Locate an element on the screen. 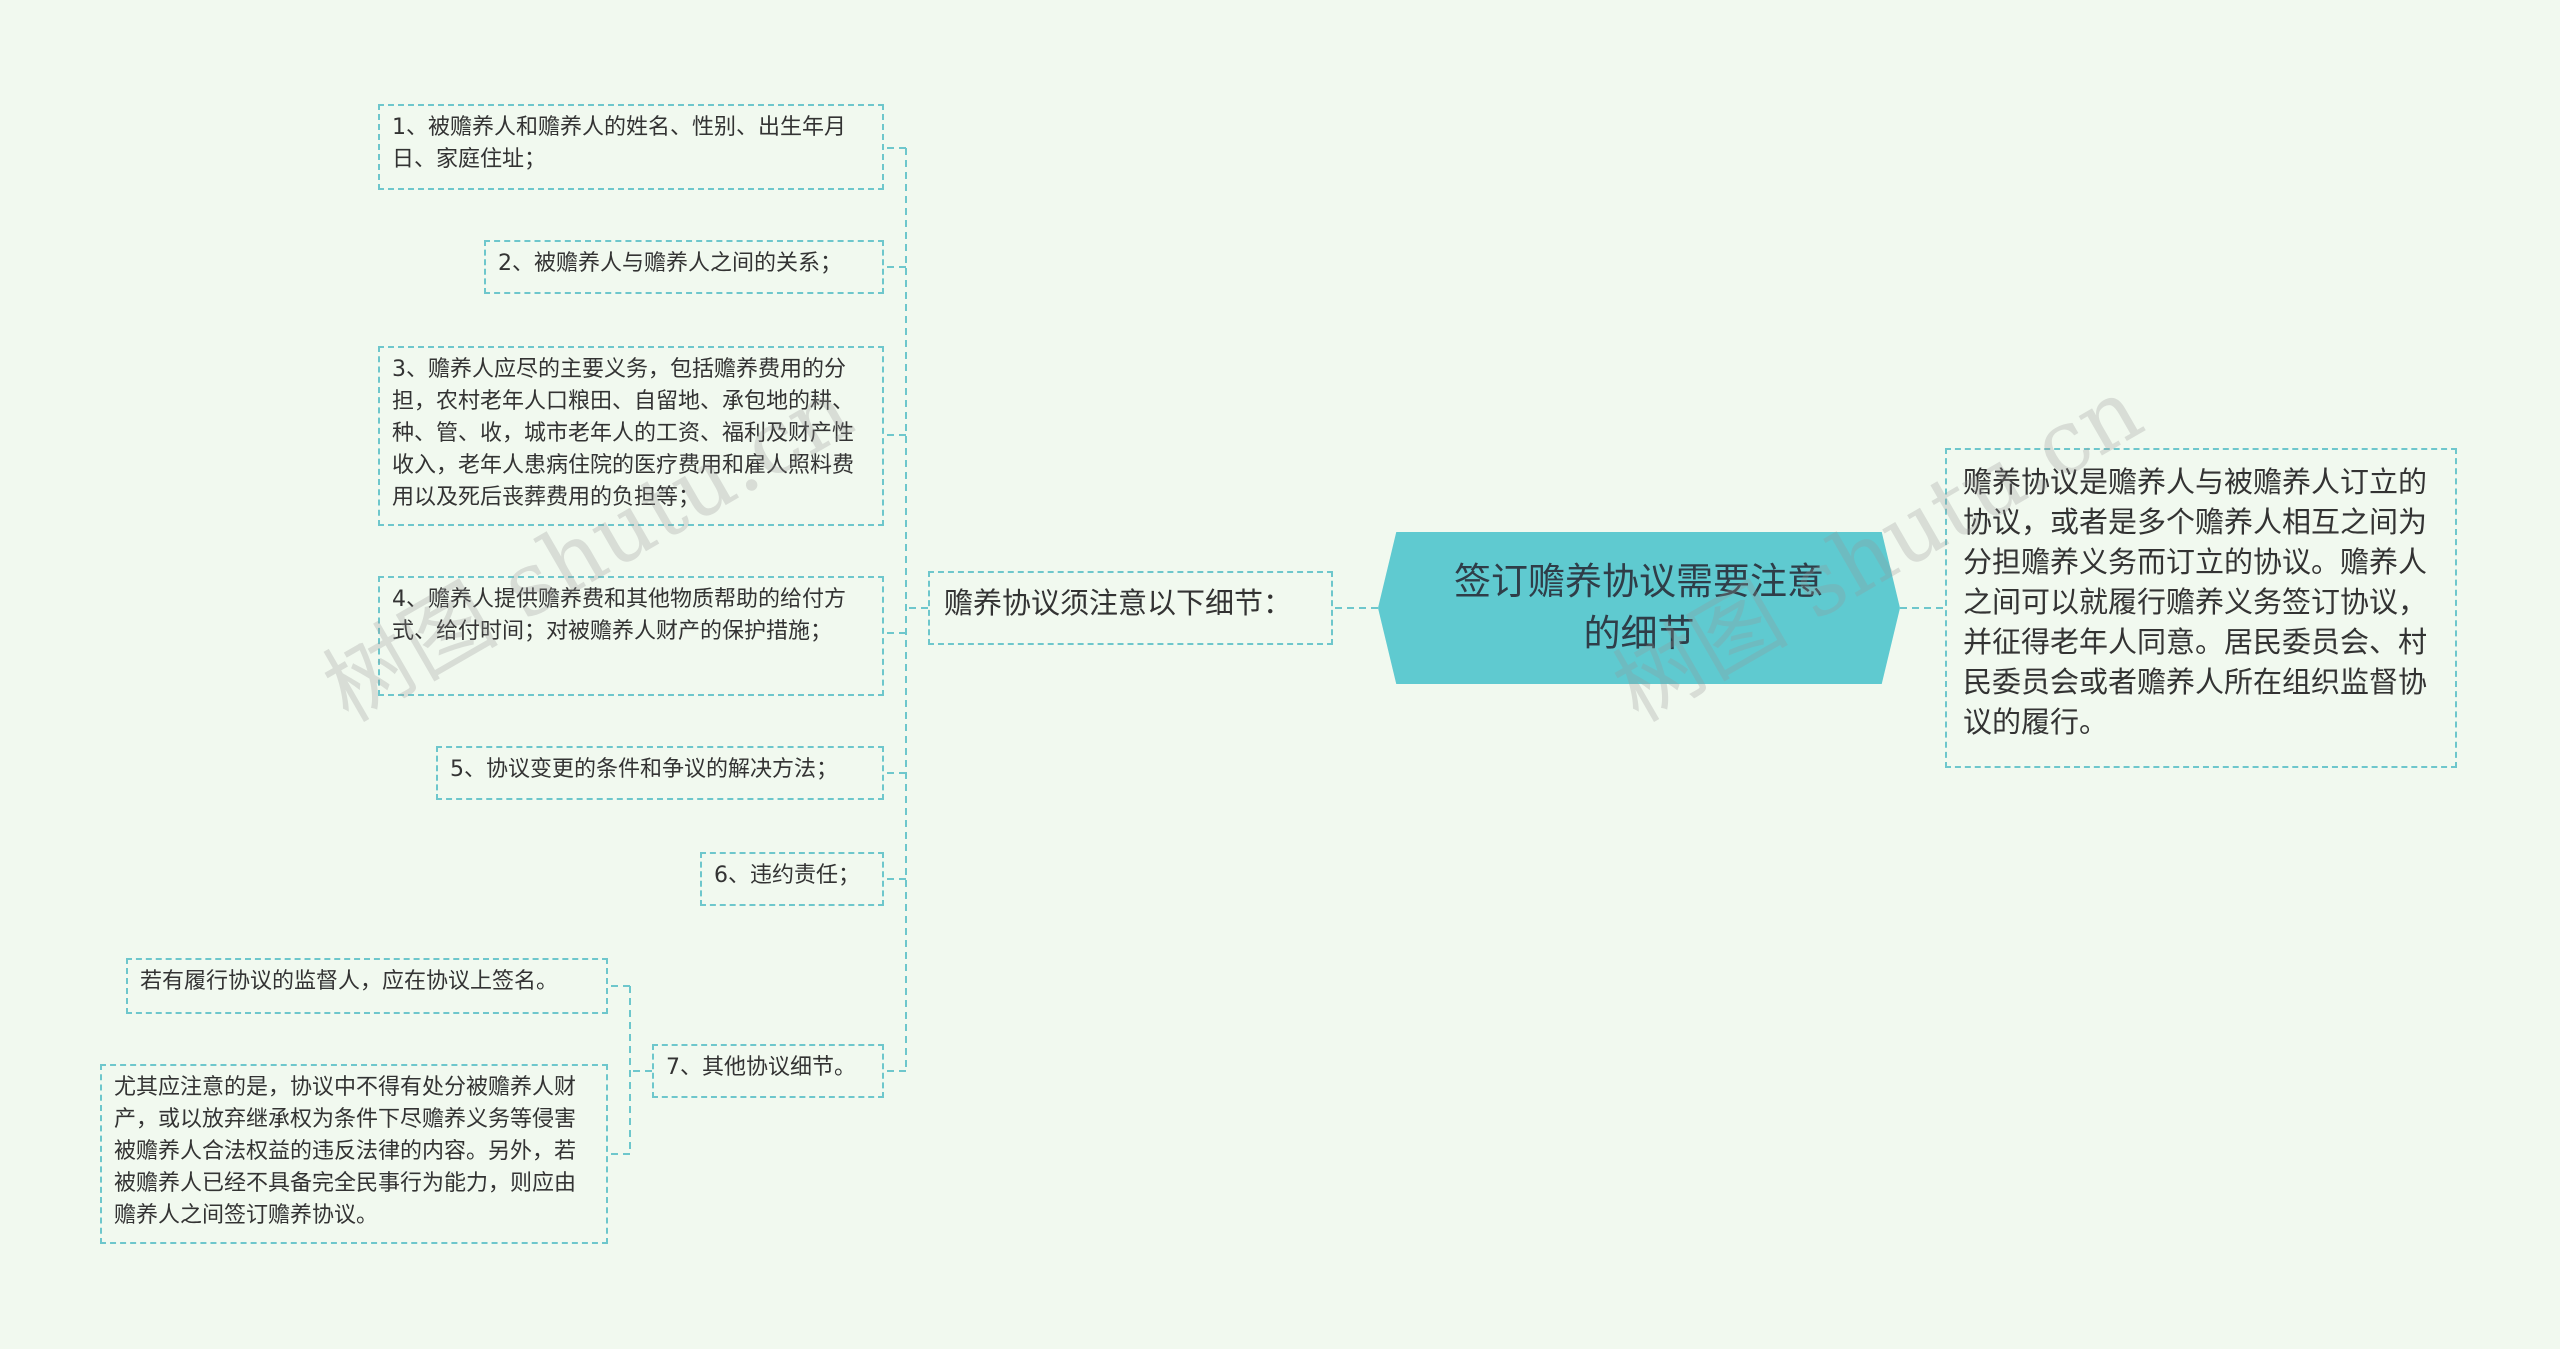 Image resolution: width=2560 pixels, height=1349 pixels. detail-item-5: 5、协议变更的条件和争议的解决方法； is located at coordinates (660, 773).